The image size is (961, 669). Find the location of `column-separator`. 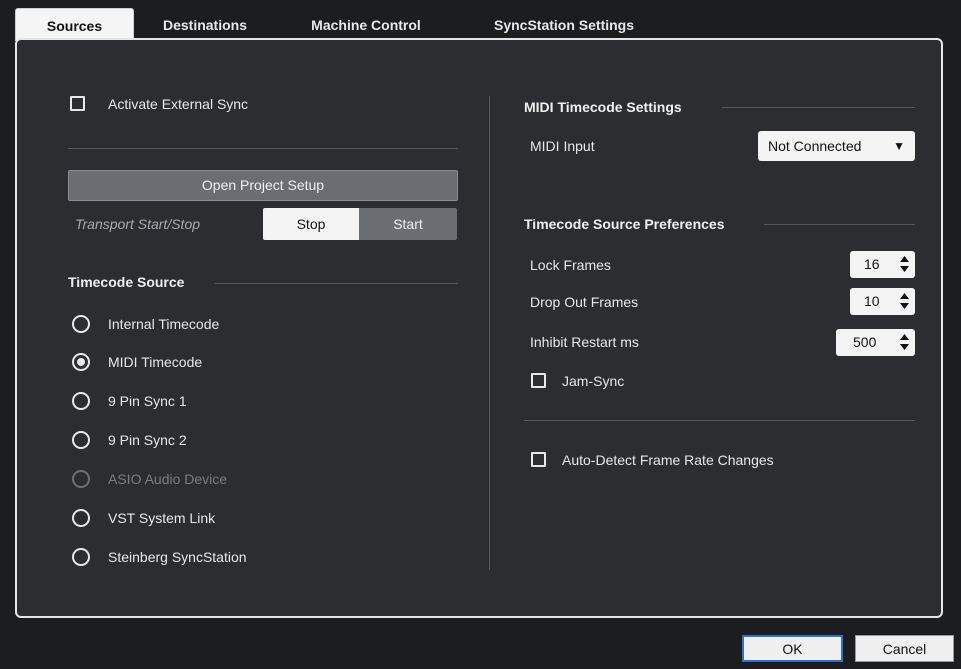

column-separator is located at coordinates (489, 333).